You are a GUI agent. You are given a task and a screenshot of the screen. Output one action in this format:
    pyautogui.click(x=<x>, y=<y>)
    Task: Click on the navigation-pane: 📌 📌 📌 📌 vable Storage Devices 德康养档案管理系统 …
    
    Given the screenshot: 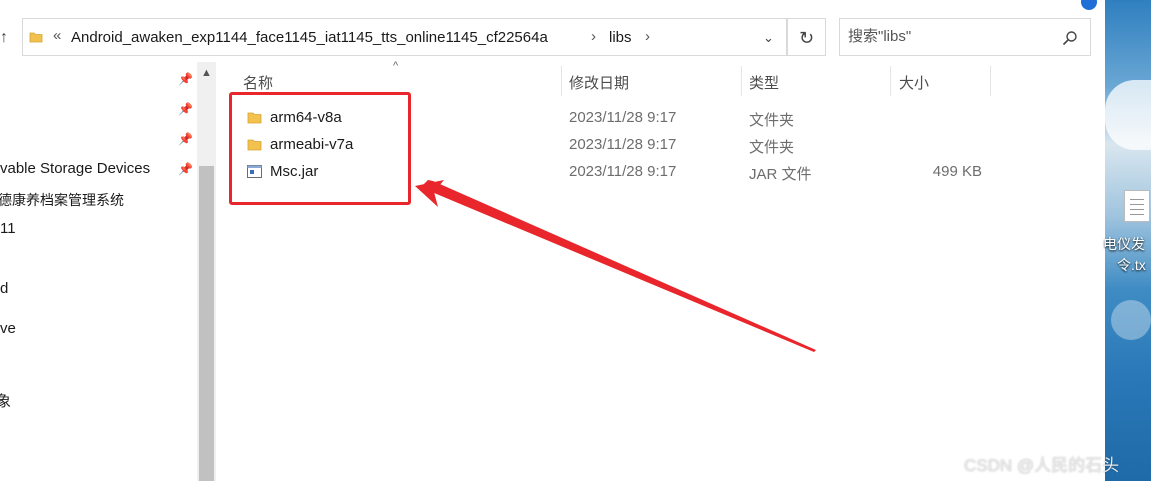 What is the action you would take?
    pyautogui.click(x=98, y=271)
    